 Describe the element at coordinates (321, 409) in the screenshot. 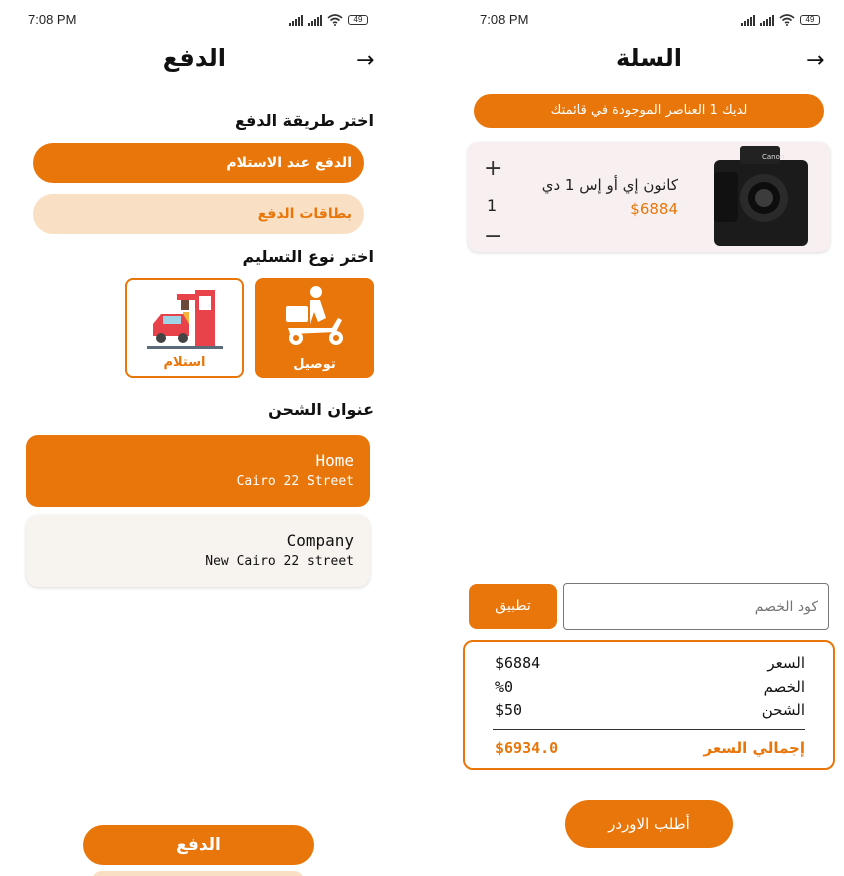

I see `shipping-address-heading: عنوان الشحن` at that location.